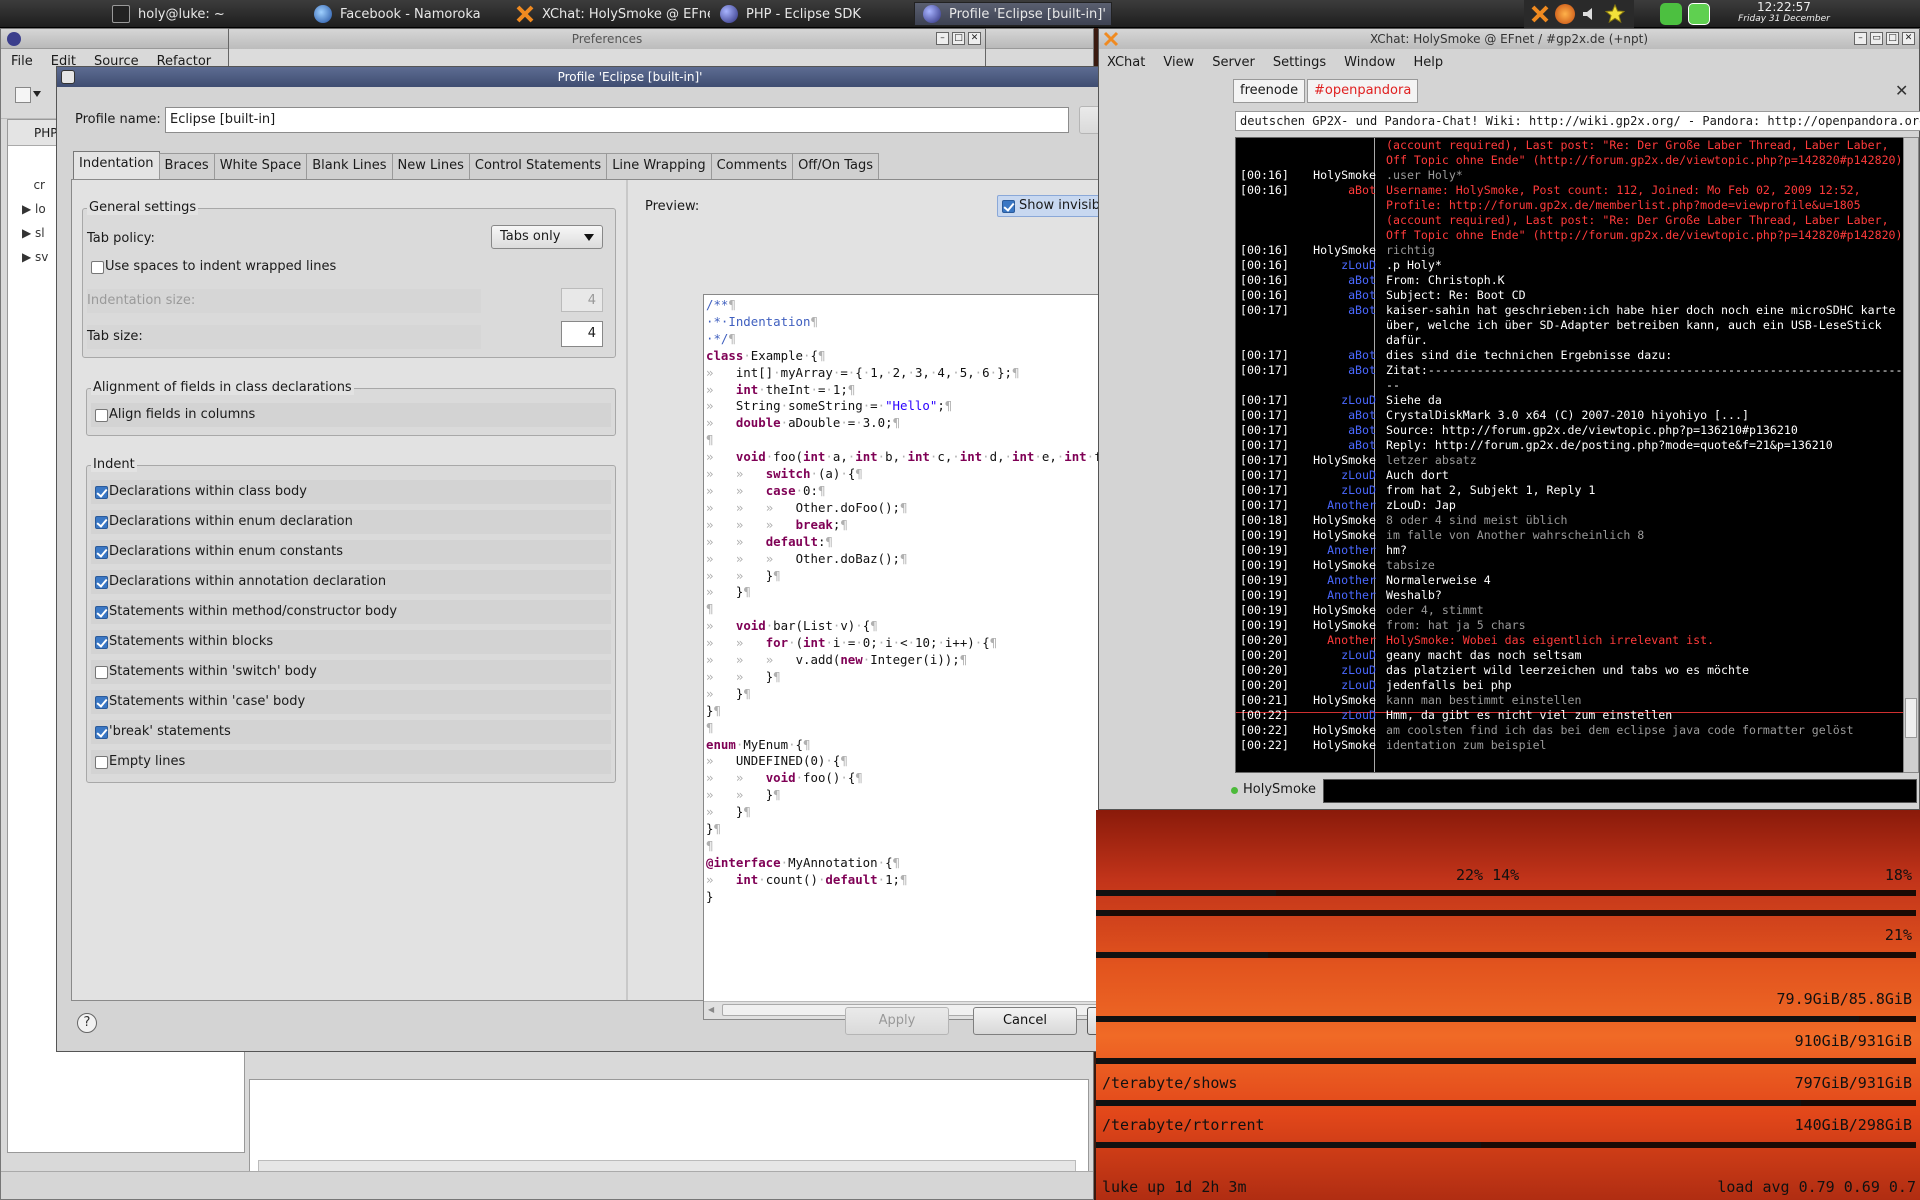  What do you see at coordinates (1363, 91) in the screenshot?
I see `tab-openpandora: #openpandora` at bounding box center [1363, 91].